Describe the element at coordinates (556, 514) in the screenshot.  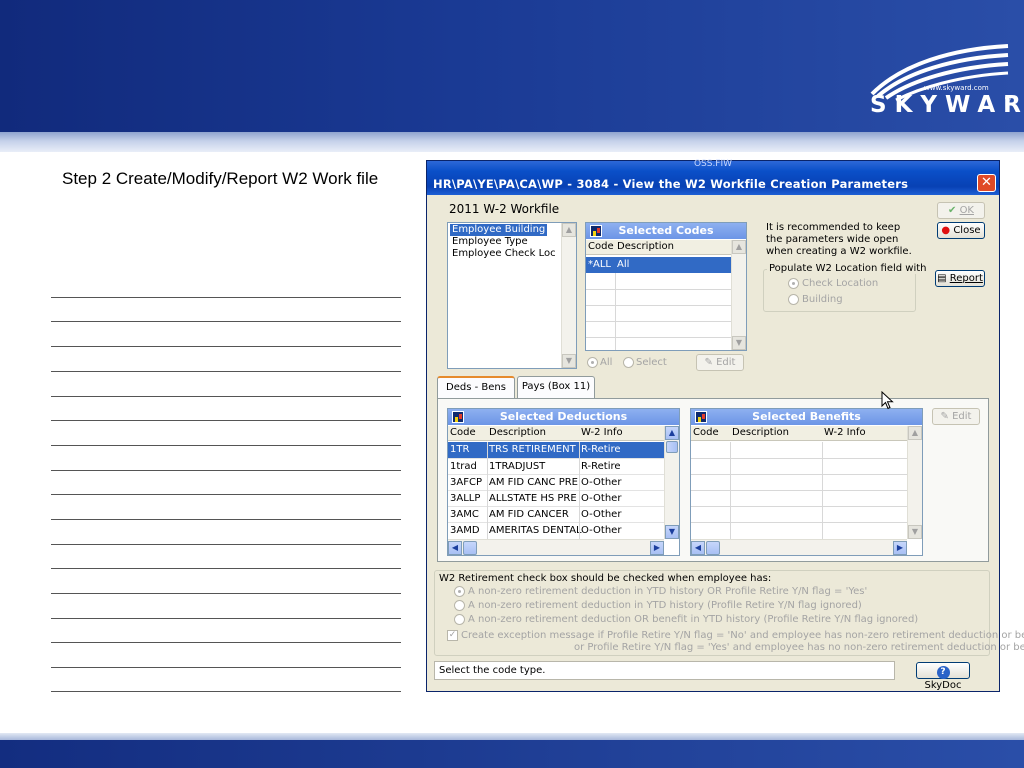
I see `table-row: 3AMC AM FID CANCER O-Other` at that location.